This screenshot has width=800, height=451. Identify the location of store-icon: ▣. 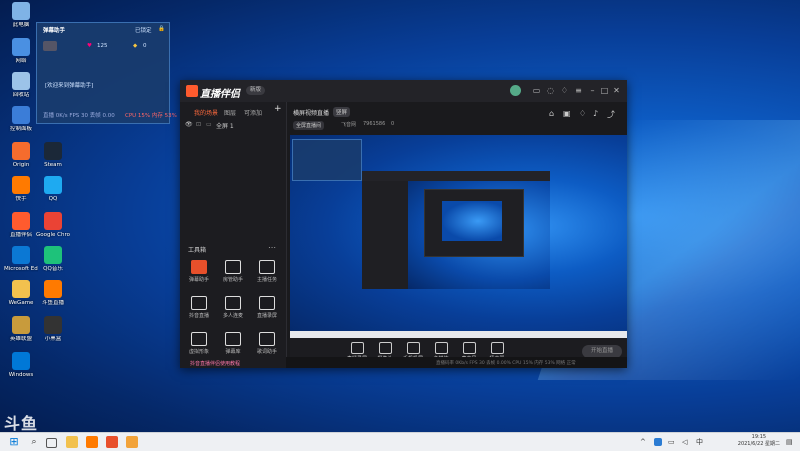
(567, 113).